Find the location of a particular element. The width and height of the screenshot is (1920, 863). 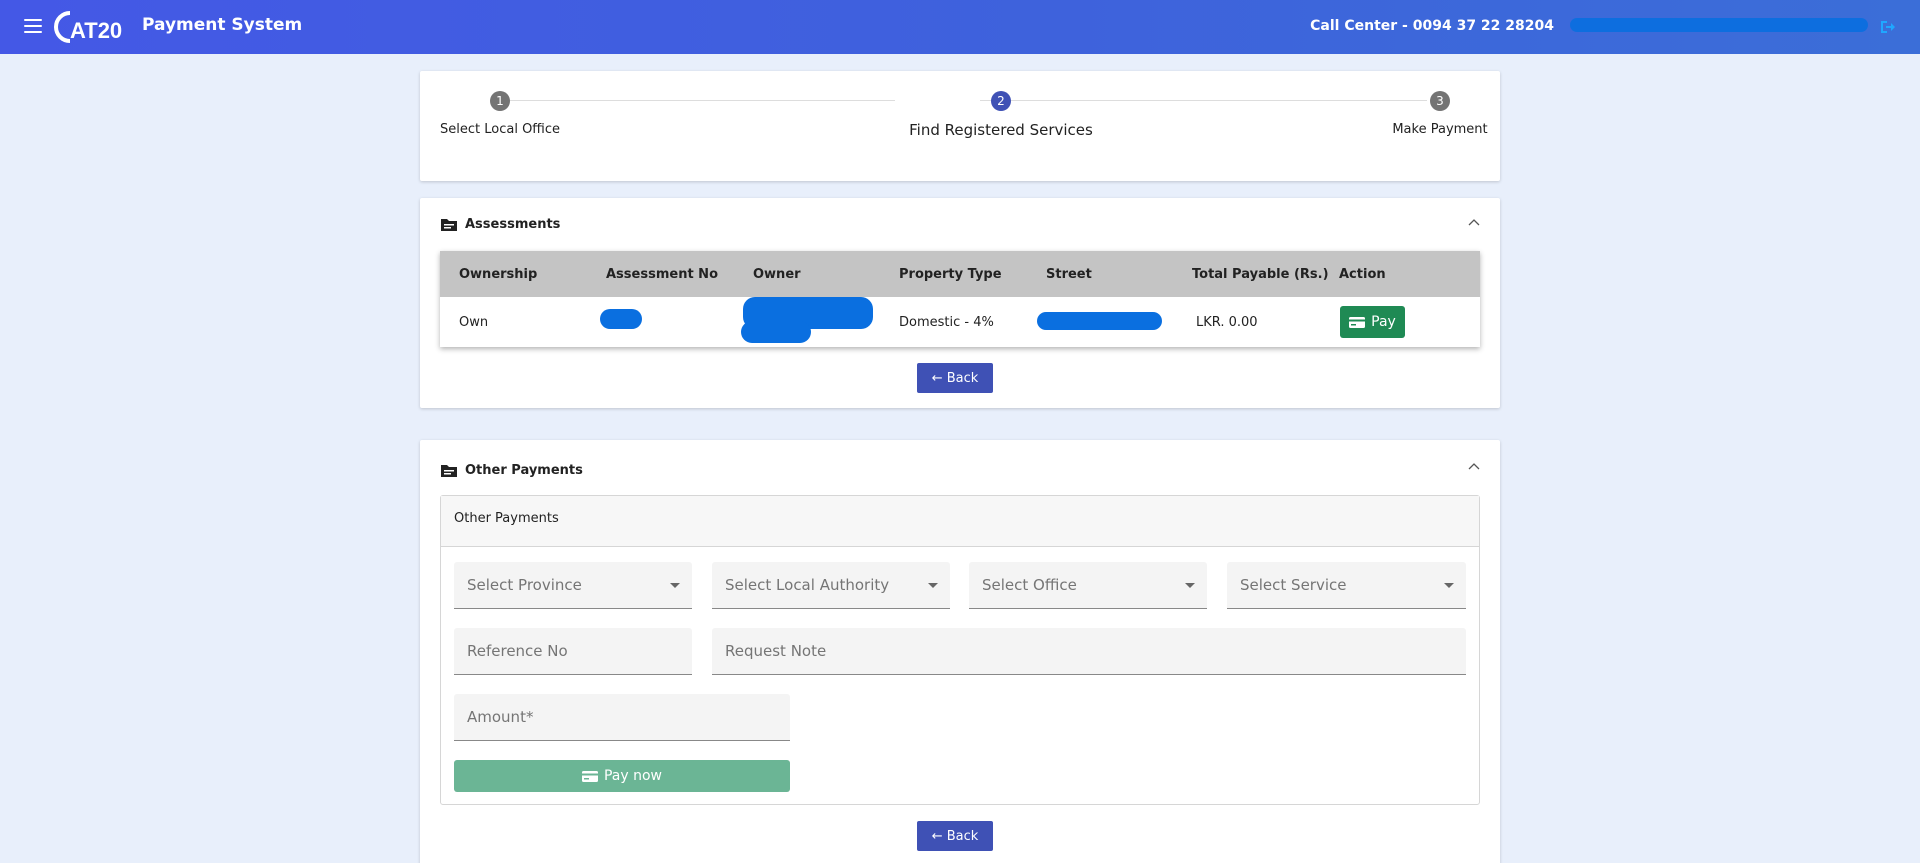

amount-input is located at coordinates (622, 717).